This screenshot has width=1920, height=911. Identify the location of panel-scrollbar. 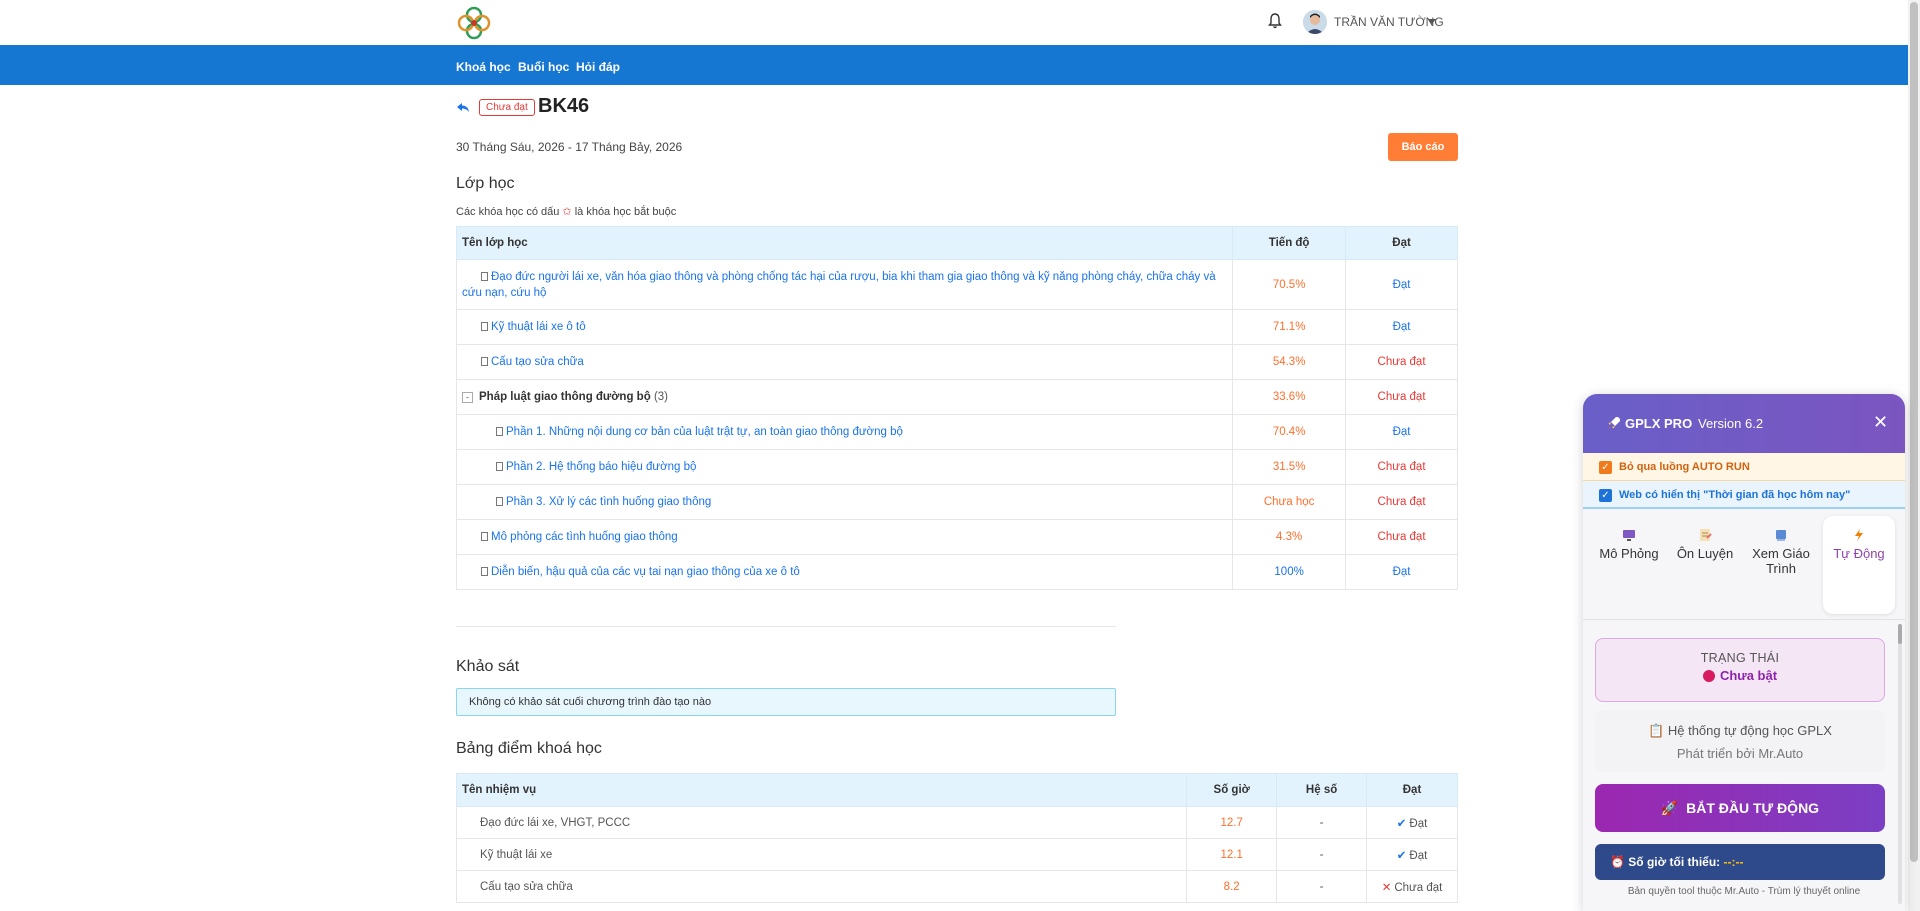
(1900, 764).